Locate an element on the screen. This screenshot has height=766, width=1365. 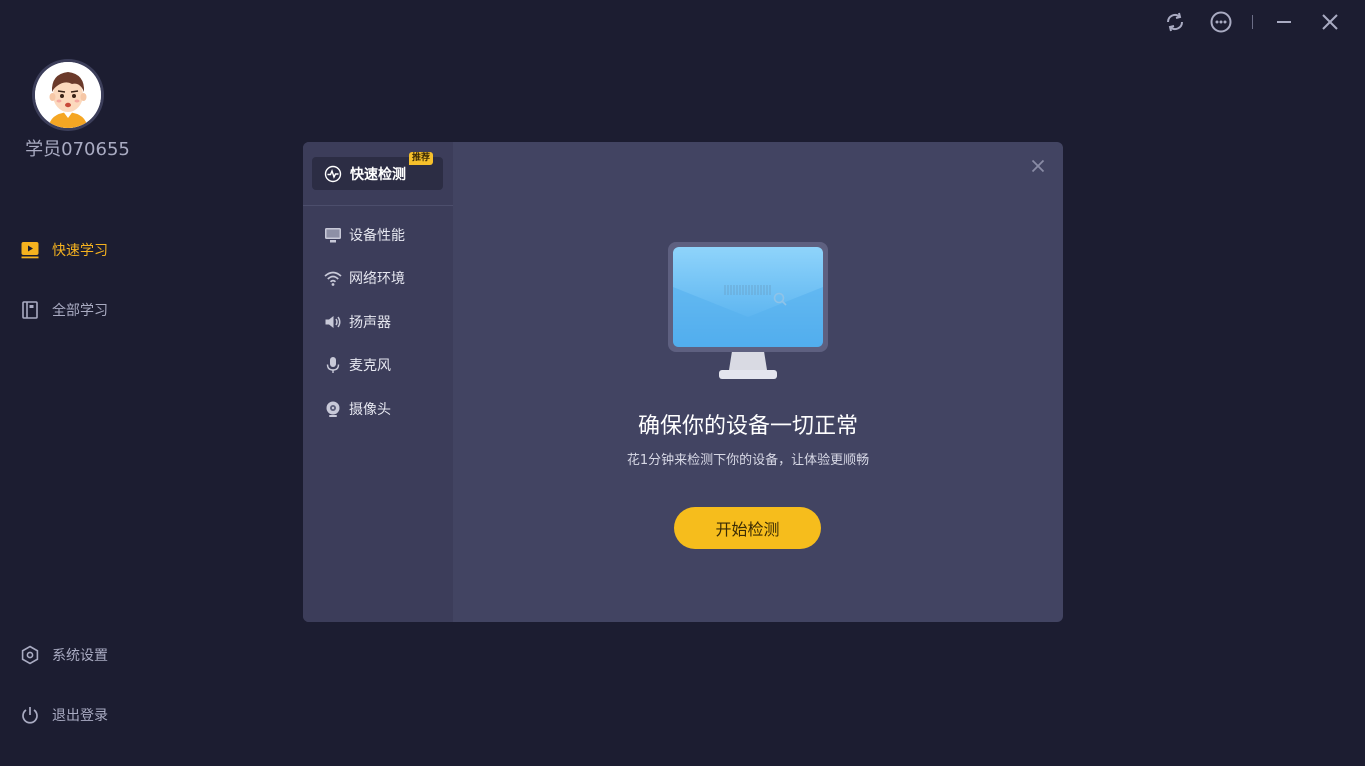
play-icon is located at coordinates (30, 250).